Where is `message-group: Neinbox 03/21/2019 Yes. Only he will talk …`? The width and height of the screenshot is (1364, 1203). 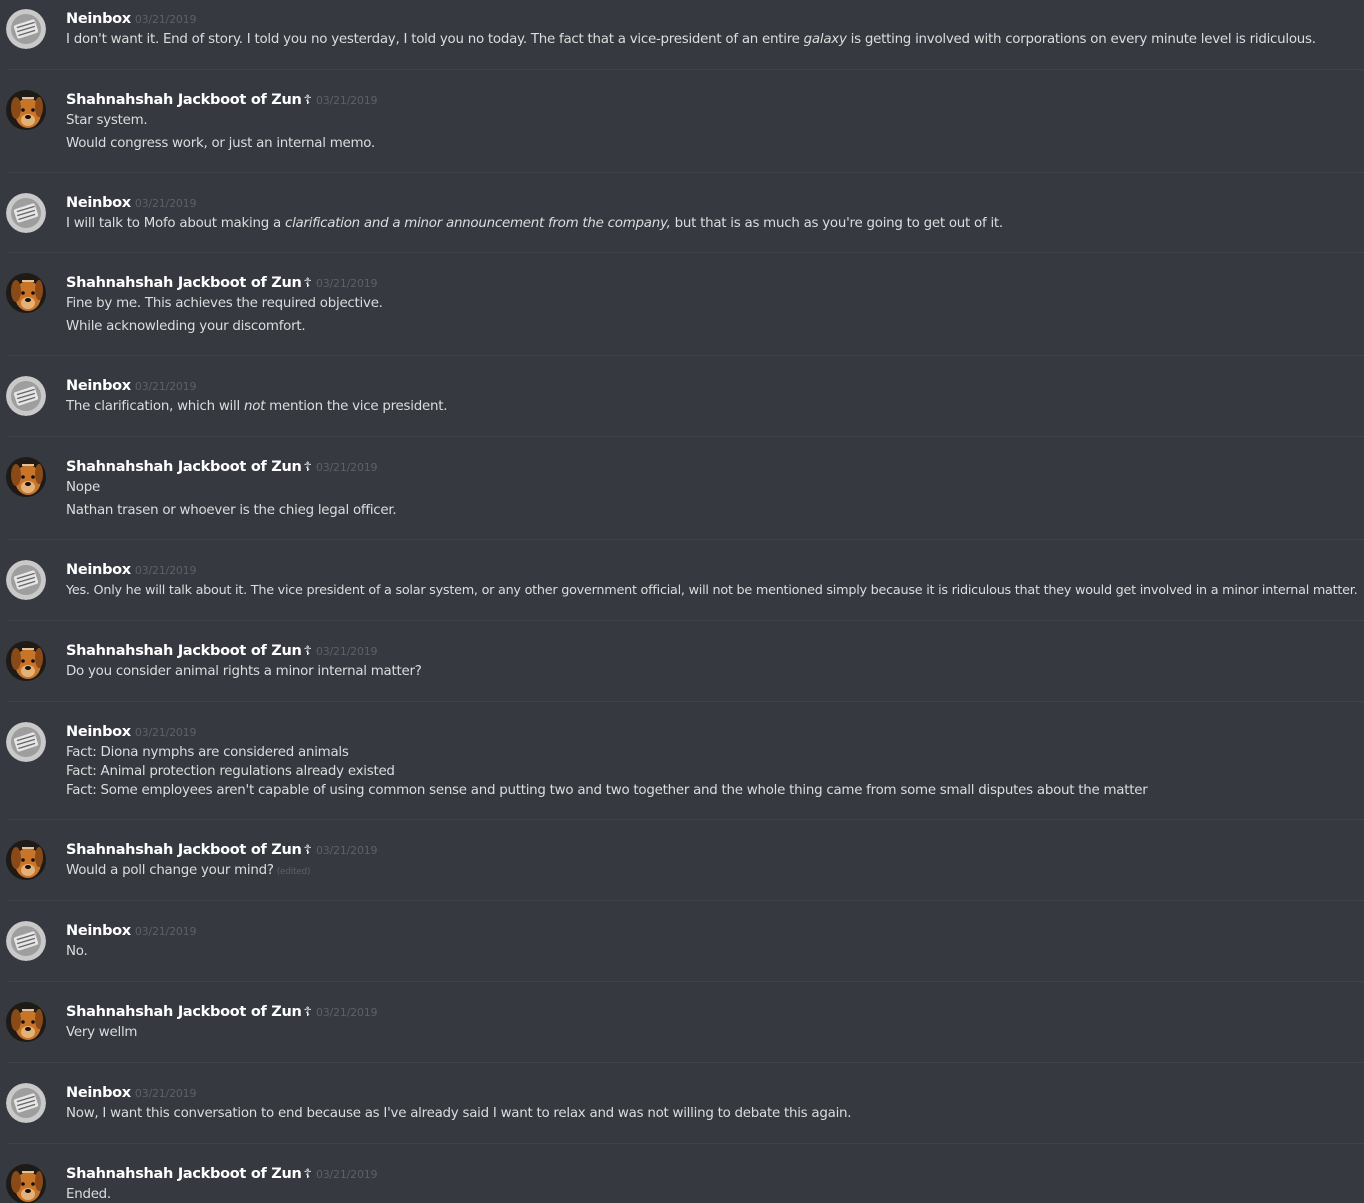
message-group: Neinbox 03/21/2019 Yes. Only he will talk … is located at coordinates (682, 594).